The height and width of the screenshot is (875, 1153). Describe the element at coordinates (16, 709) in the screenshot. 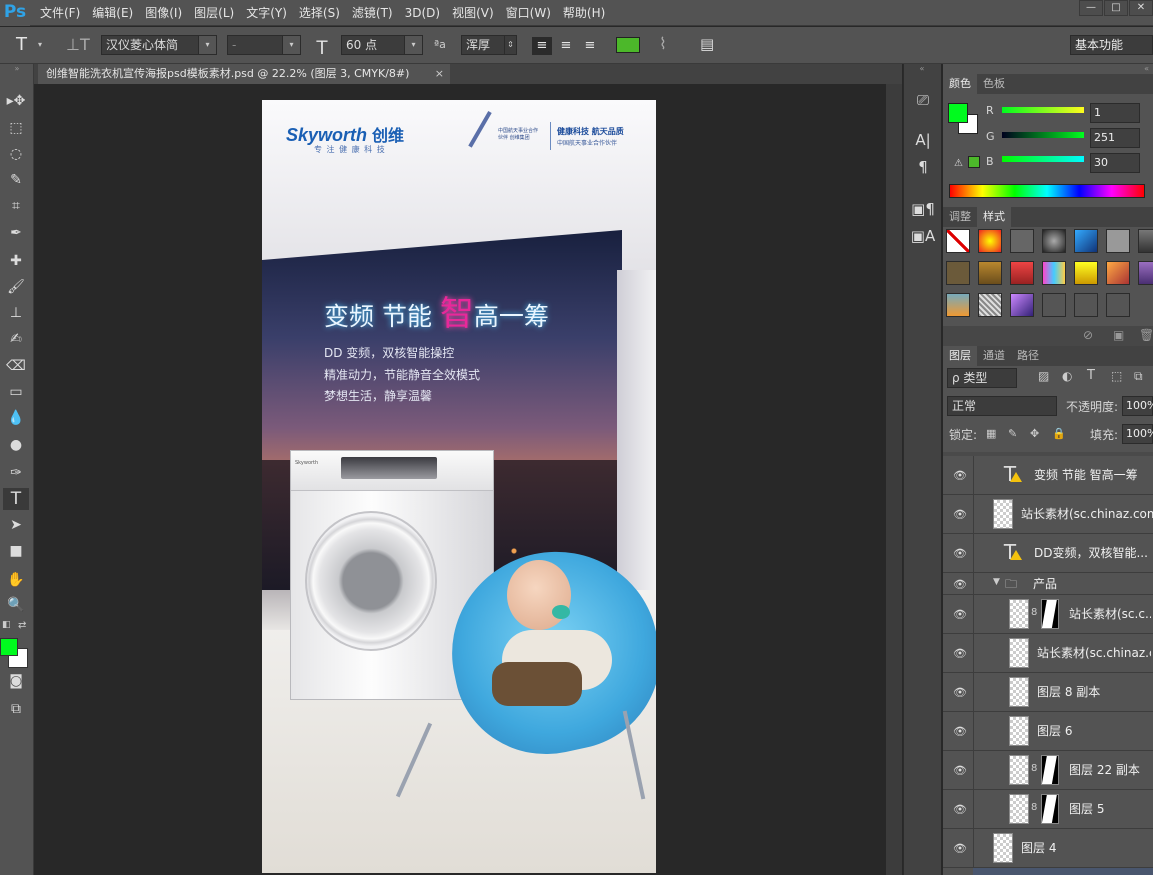

I see `screen-mode-icon: ⧉` at that location.